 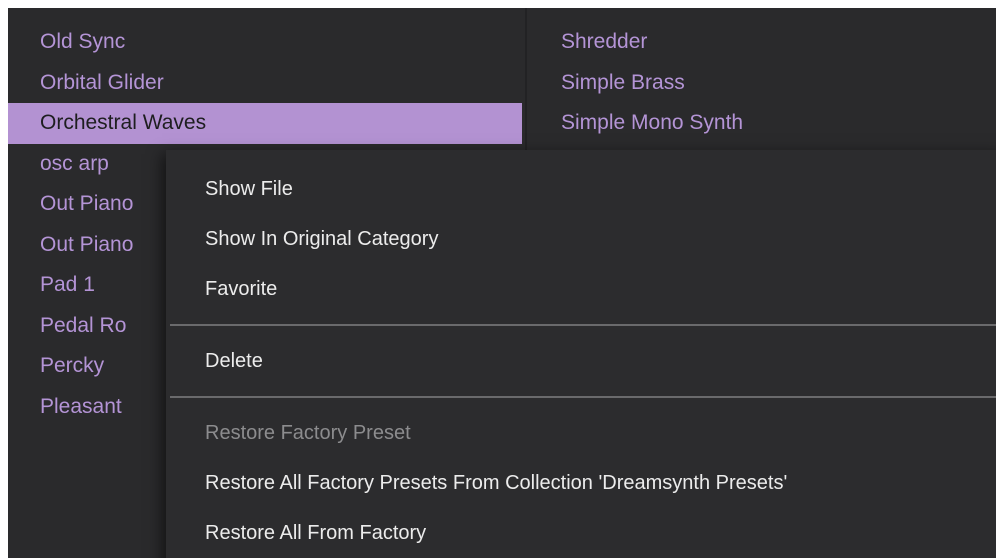 I want to click on preset-item-selected: Orchestral Waves, so click(x=265, y=123).